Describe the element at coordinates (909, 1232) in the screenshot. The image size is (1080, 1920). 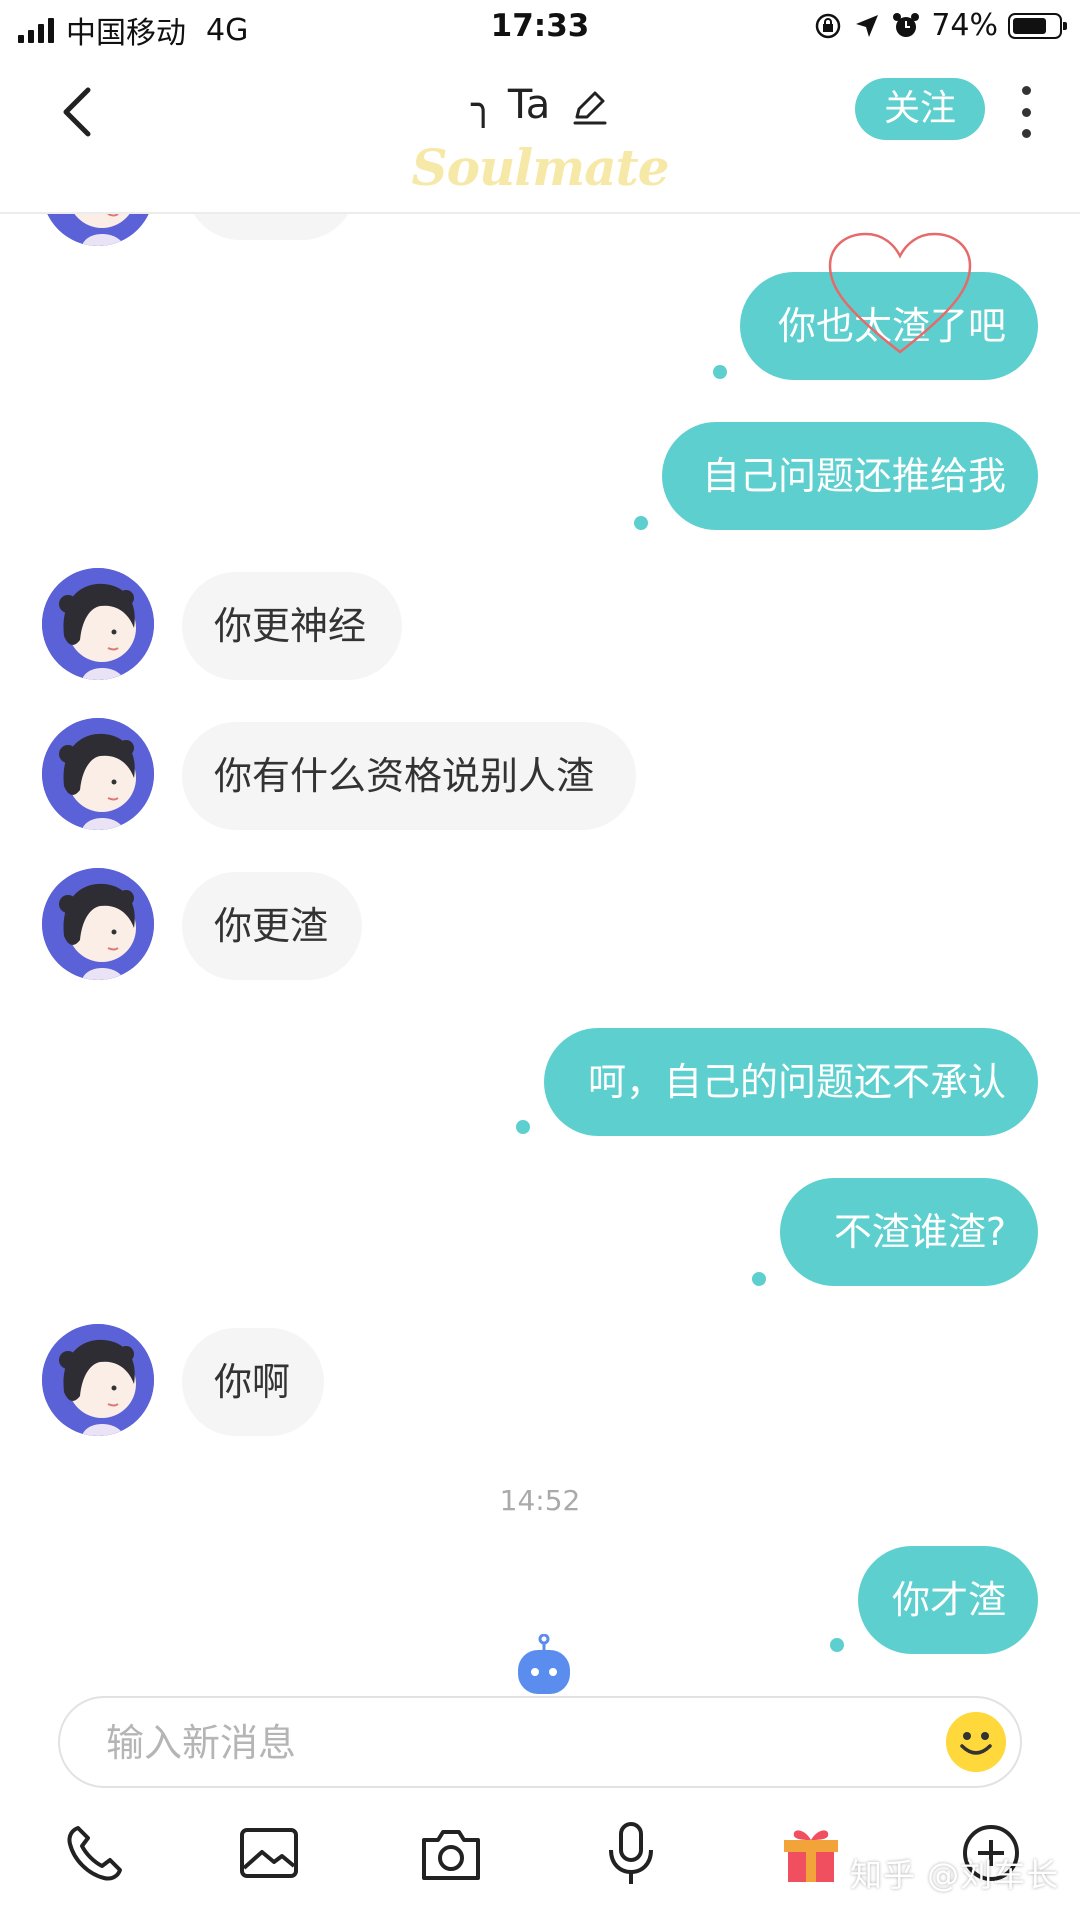
I see `message-bubble-sent: 不渣谁渣?` at that location.